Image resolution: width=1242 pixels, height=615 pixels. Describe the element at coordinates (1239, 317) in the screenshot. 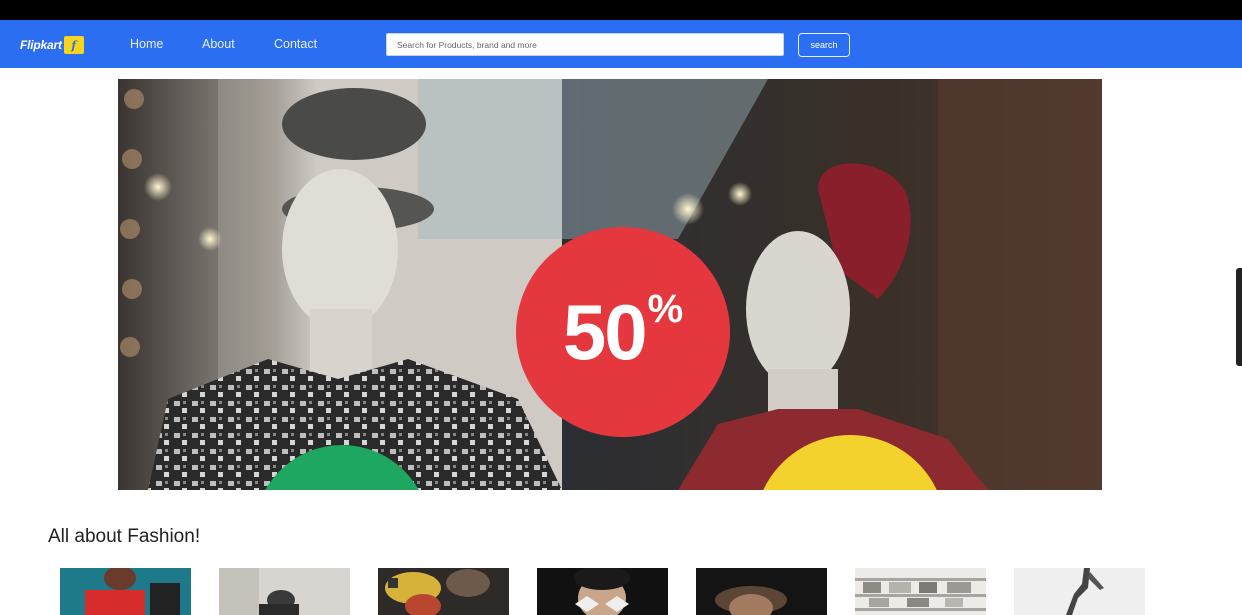

I see `side-scroll-handle` at that location.